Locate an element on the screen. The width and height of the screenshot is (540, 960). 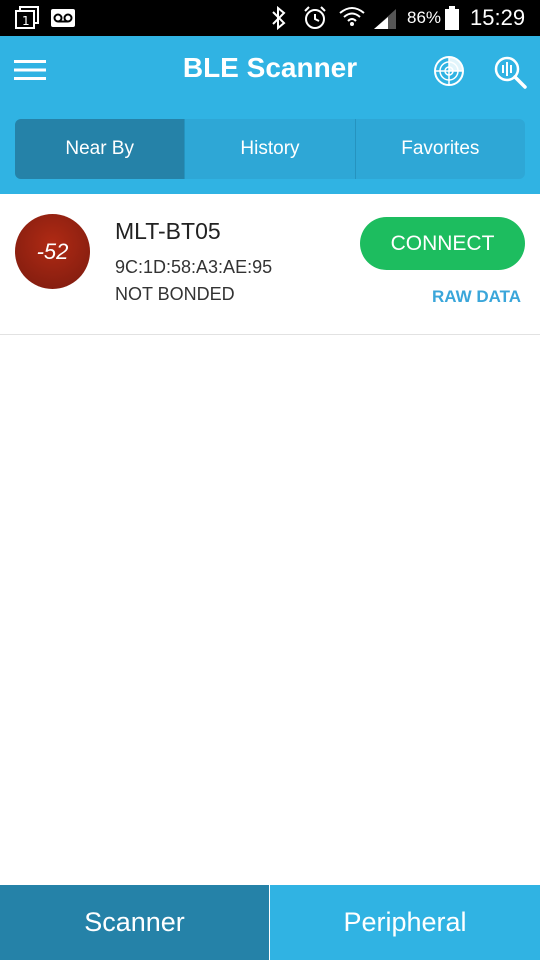
tab-history: History is located at coordinates (269, 149).